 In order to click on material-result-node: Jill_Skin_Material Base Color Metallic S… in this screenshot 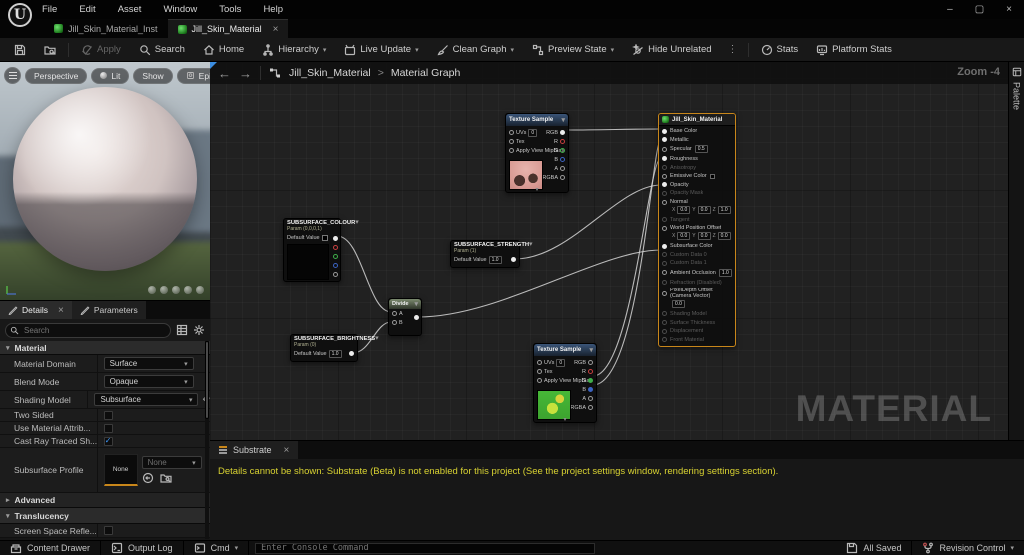, I will do `click(697, 230)`.